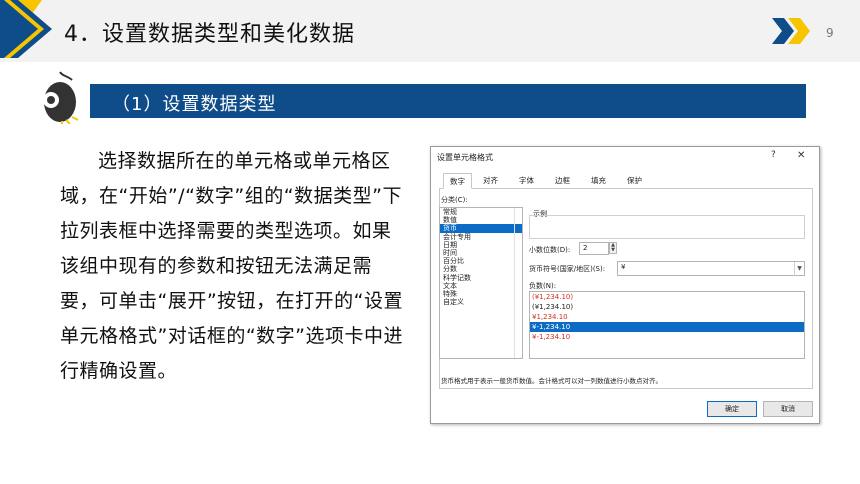 Image resolution: width=860 pixels, height=484 pixels. What do you see at coordinates (194, 104) in the screenshot?
I see `section-title: （1）设置数据类型` at bounding box center [194, 104].